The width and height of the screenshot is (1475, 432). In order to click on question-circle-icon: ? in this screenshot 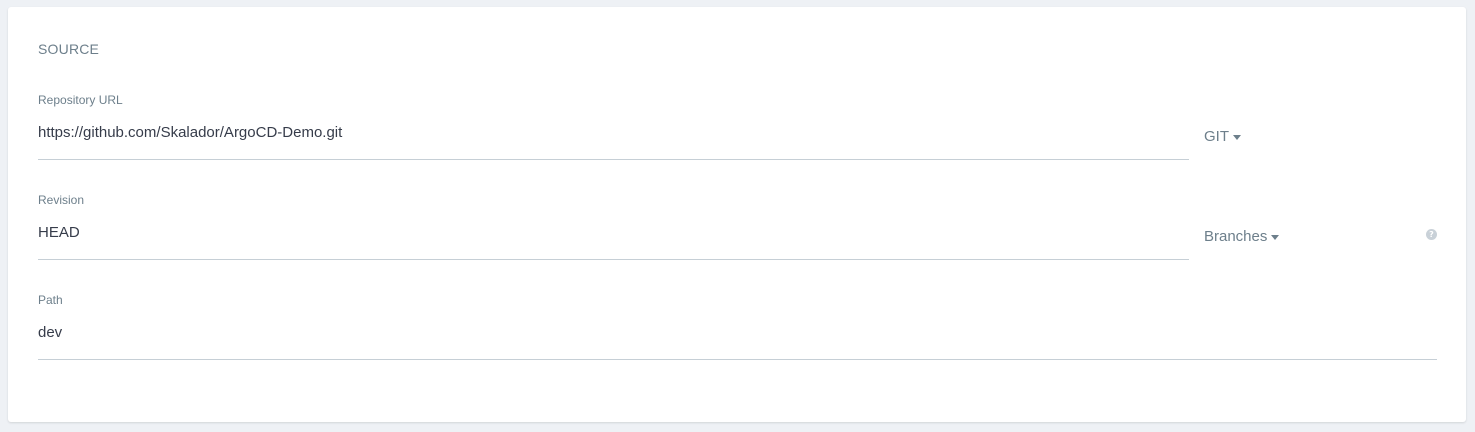, I will do `click(1431, 234)`.